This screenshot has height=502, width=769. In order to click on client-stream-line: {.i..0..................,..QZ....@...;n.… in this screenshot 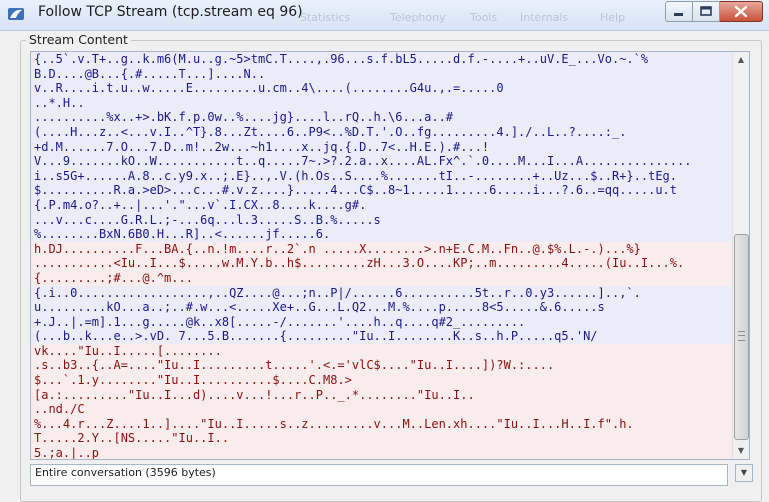, I will do `click(382, 293)`.